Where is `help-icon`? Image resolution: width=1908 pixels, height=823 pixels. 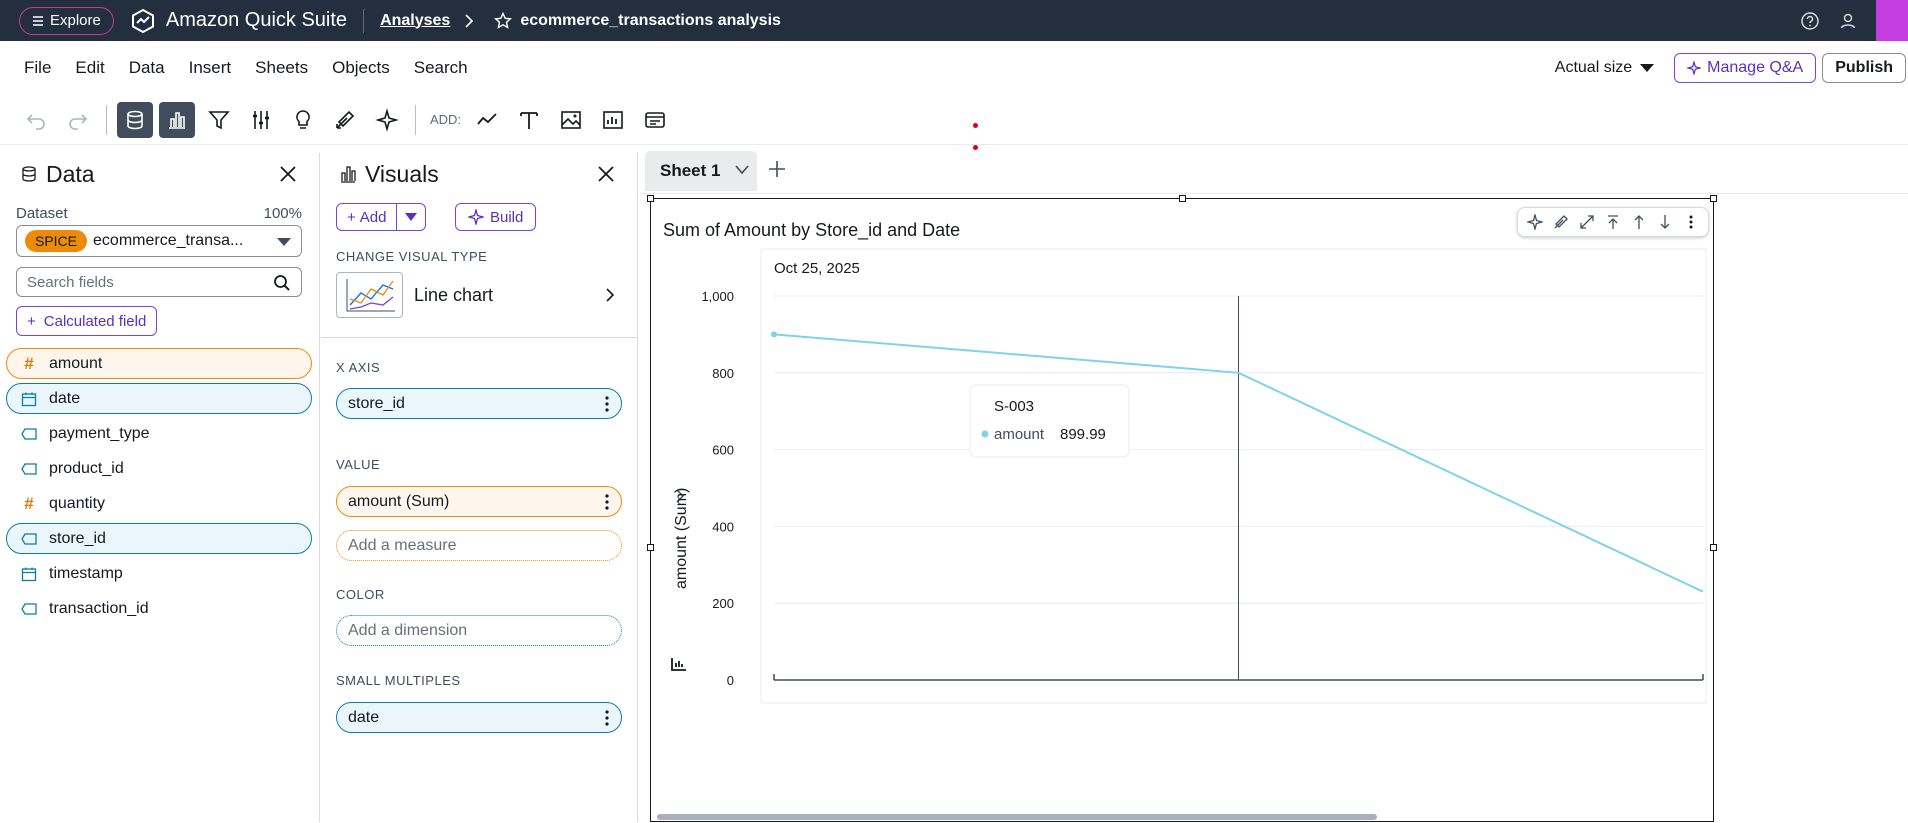
help-icon is located at coordinates (1810, 21).